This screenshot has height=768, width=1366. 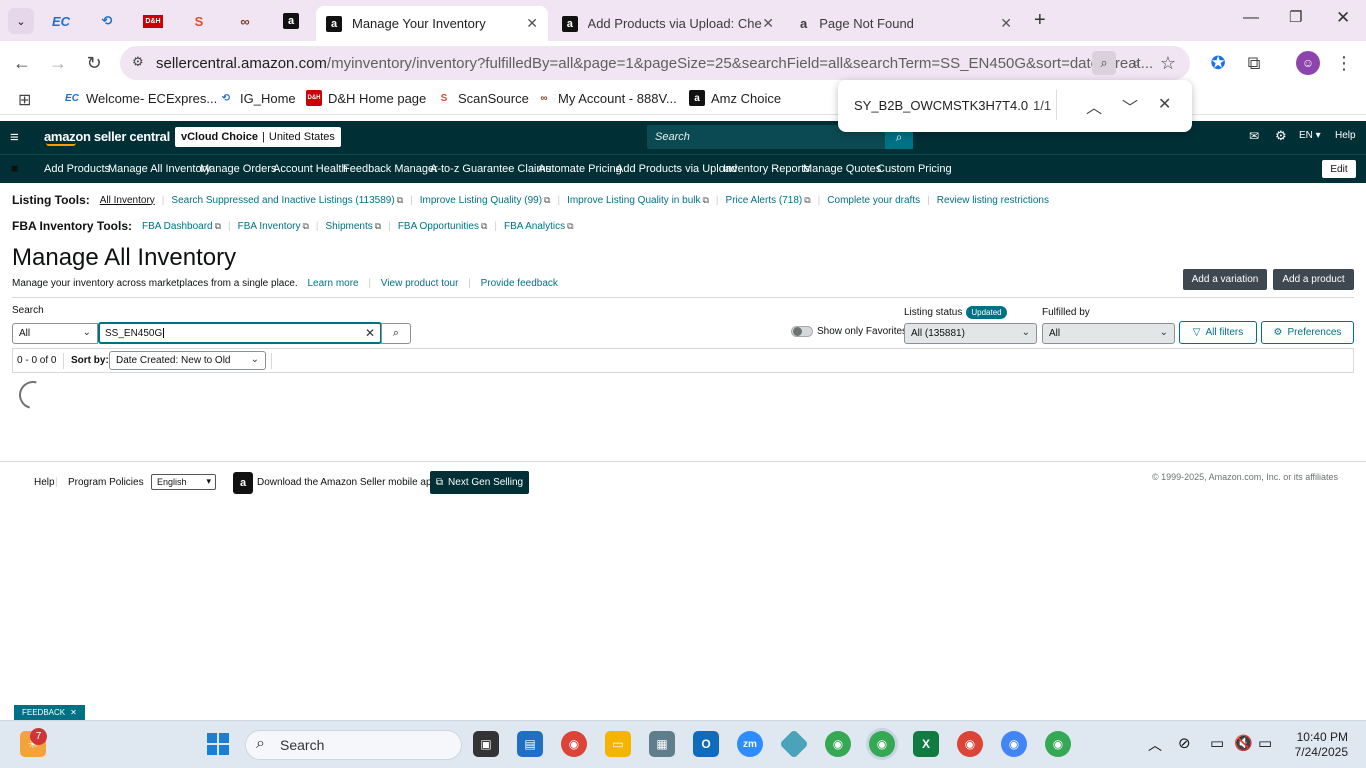 What do you see at coordinates (479, 482) in the screenshot?
I see `next-gen-selling-button: ⧉ Next Gen Selling` at bounding box center [479, 482].